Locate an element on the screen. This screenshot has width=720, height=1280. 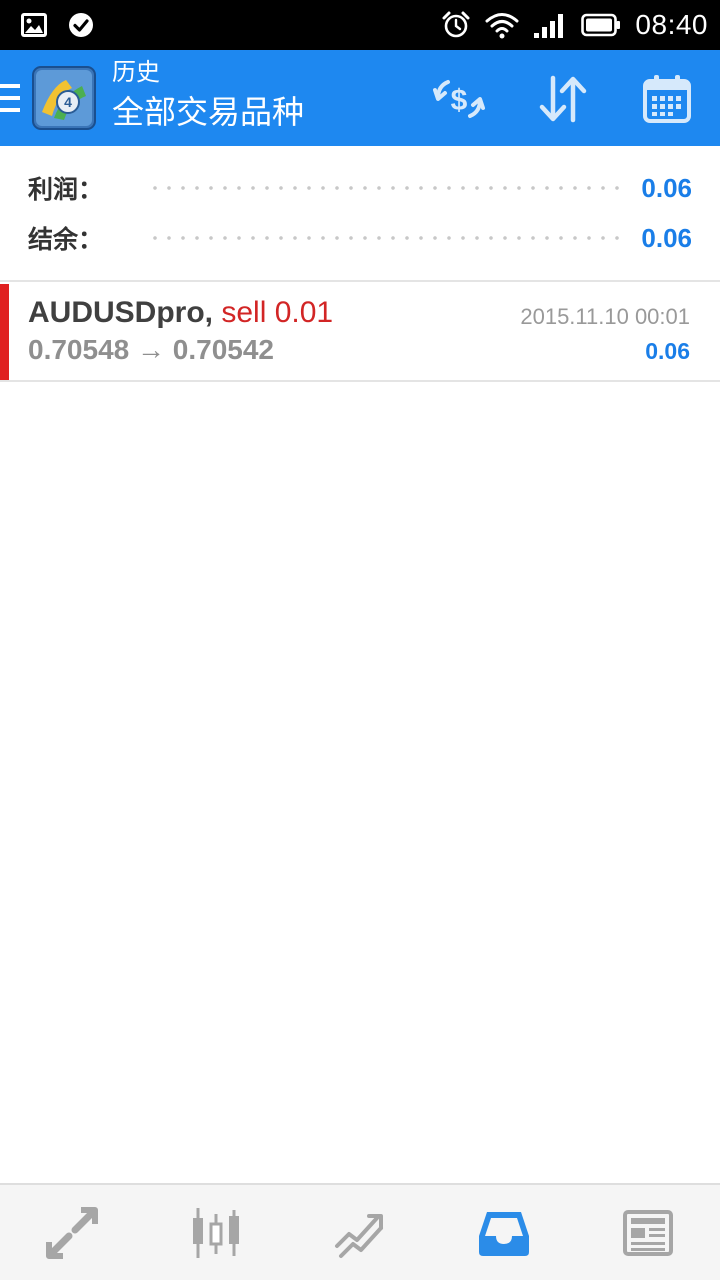
sell-marker is located at coordinates (4, 332).